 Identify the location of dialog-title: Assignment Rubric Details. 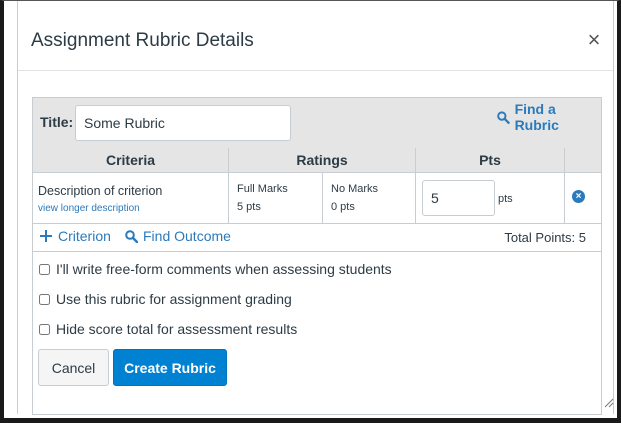
(142, 40).